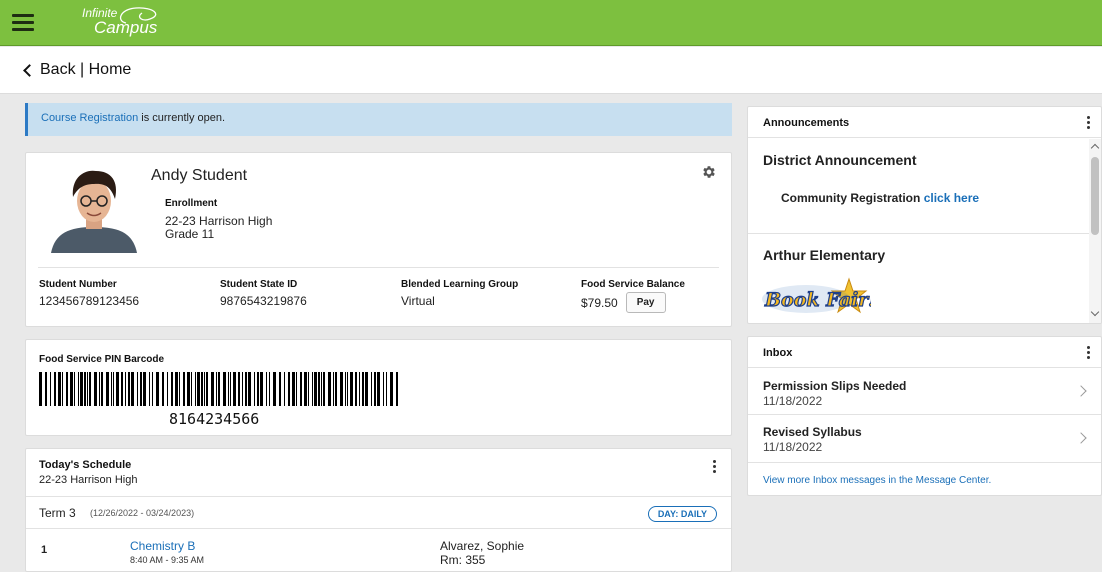 The image size is (1102, 572). What do you see at coordinates (918, 279) in the screenshot?
I see `announcement-school: Arthur Elementary Book Fair!` at bounding box center [918, 279].